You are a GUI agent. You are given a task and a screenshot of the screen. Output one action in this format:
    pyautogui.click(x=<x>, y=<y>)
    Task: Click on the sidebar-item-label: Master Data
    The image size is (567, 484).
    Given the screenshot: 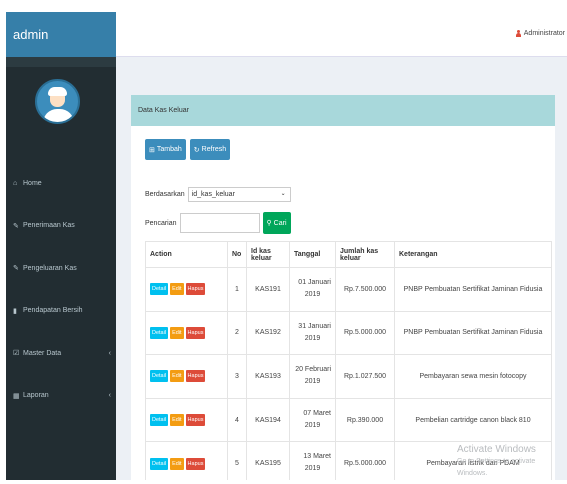 What is the action you would take?
    pyautogui.click(x=42, y=353)
    